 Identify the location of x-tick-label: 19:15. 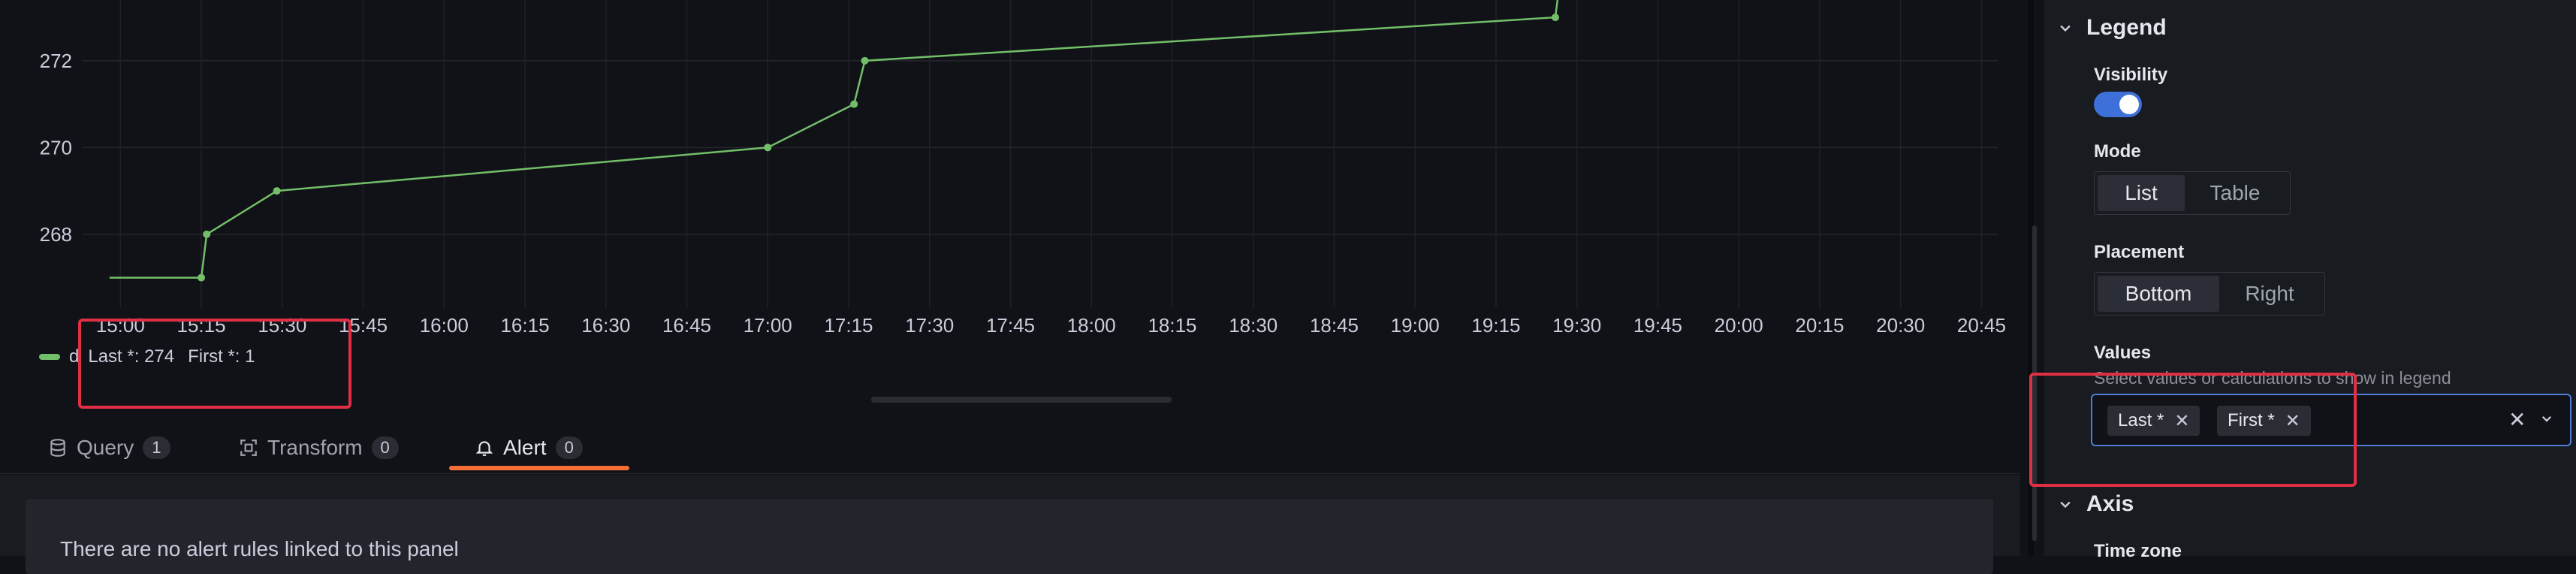
(1495, 325).